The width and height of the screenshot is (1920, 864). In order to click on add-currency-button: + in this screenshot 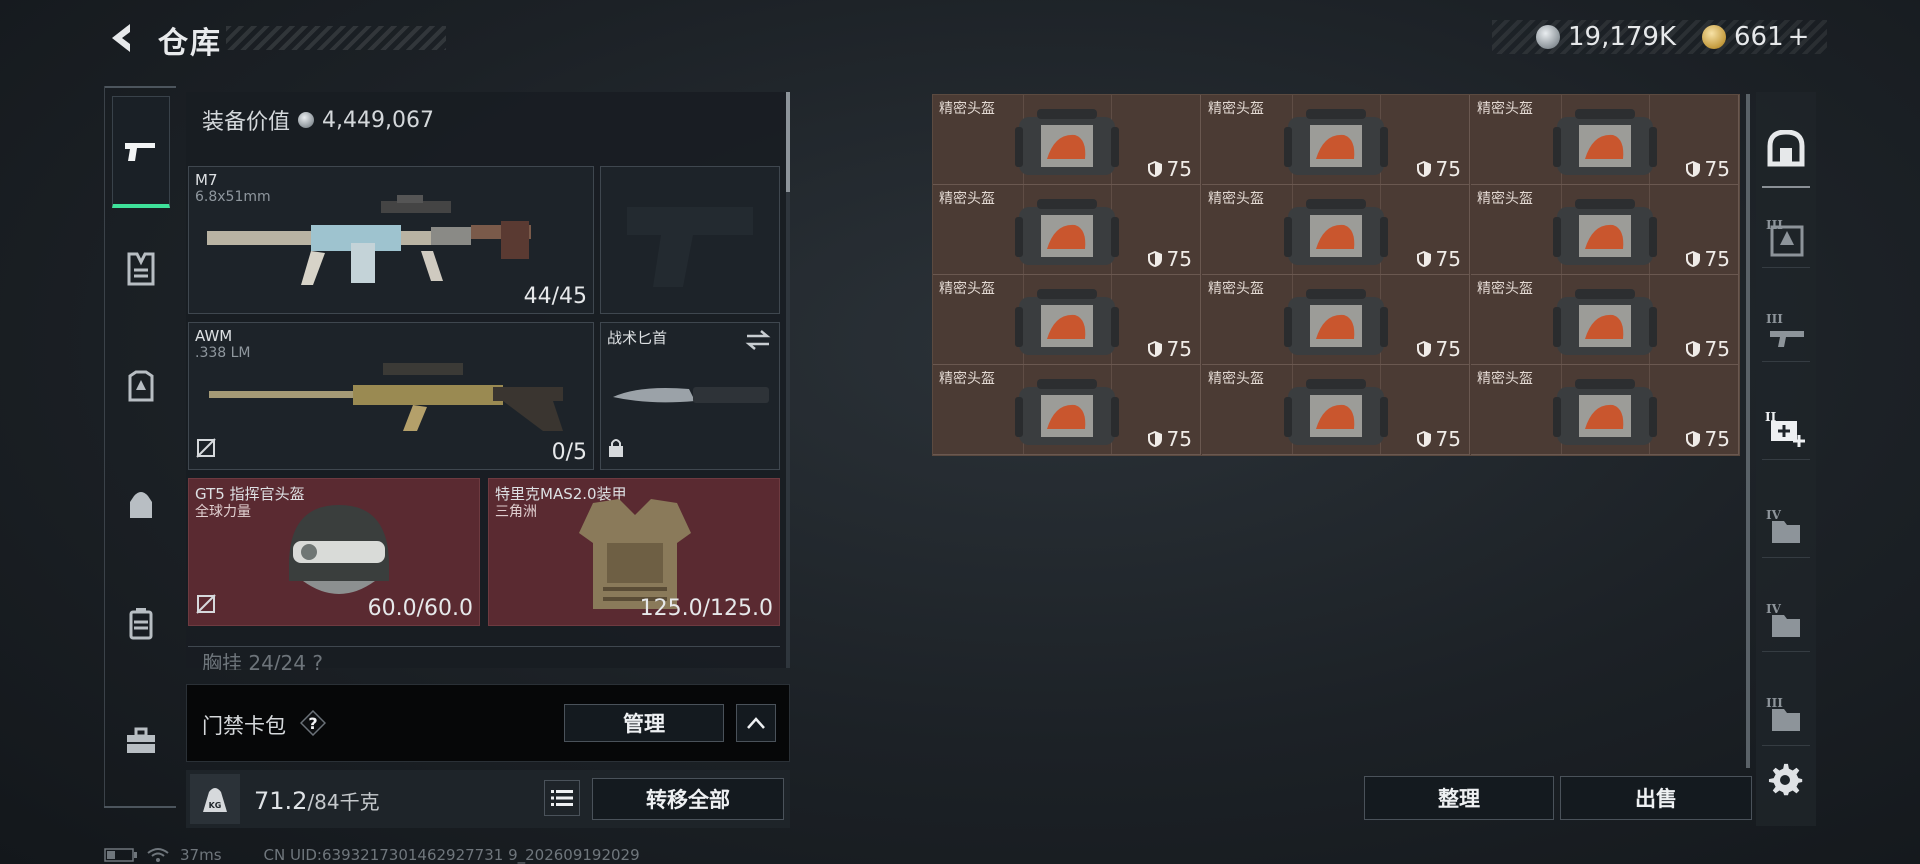, I will do `click(1799, 37)`.